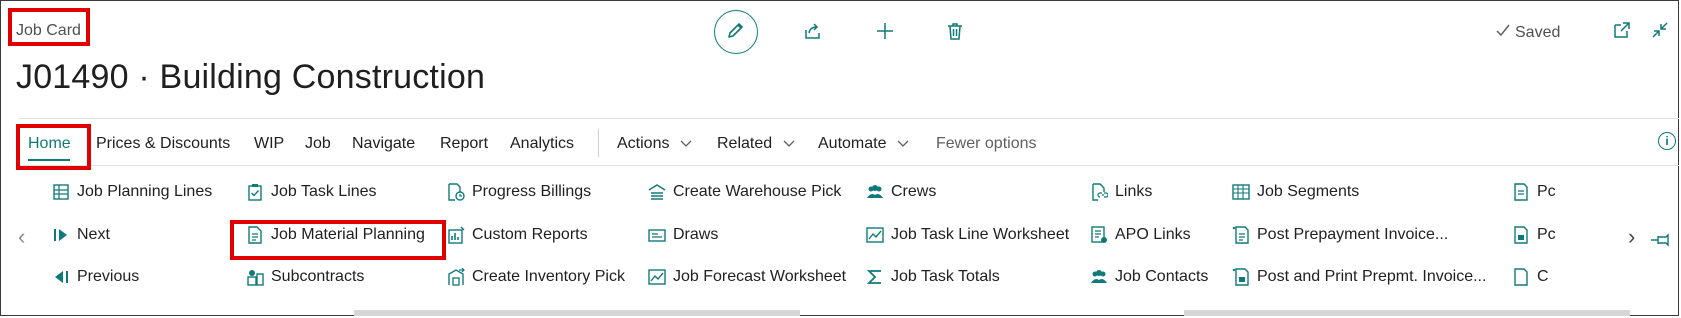  I want to click on action-subcontracts: Subcontracts, so click(305, 277).